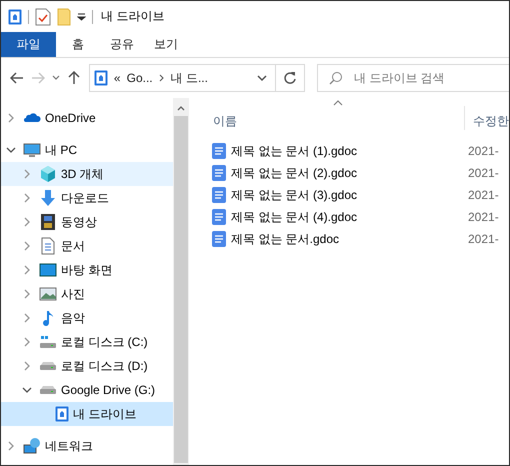 The height and width of the screenshot is (466, 510). Describe the element at coordinates (181, 281) in the screenshot. I see `scrollbar` at that location.